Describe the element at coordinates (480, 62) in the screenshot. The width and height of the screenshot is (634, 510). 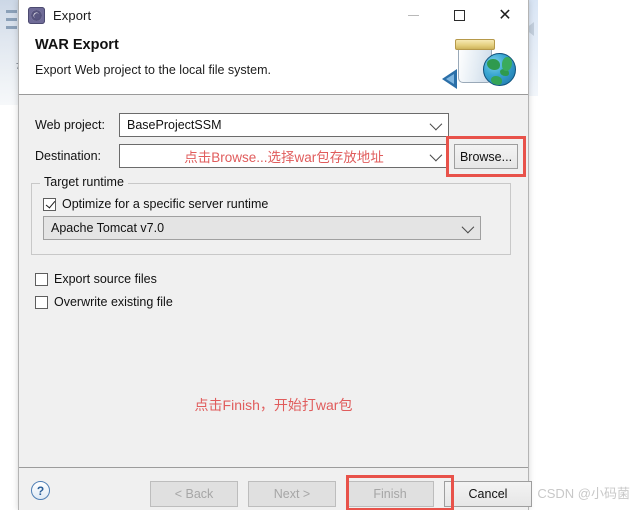
I see `war-jar-globe-icon` at that location.